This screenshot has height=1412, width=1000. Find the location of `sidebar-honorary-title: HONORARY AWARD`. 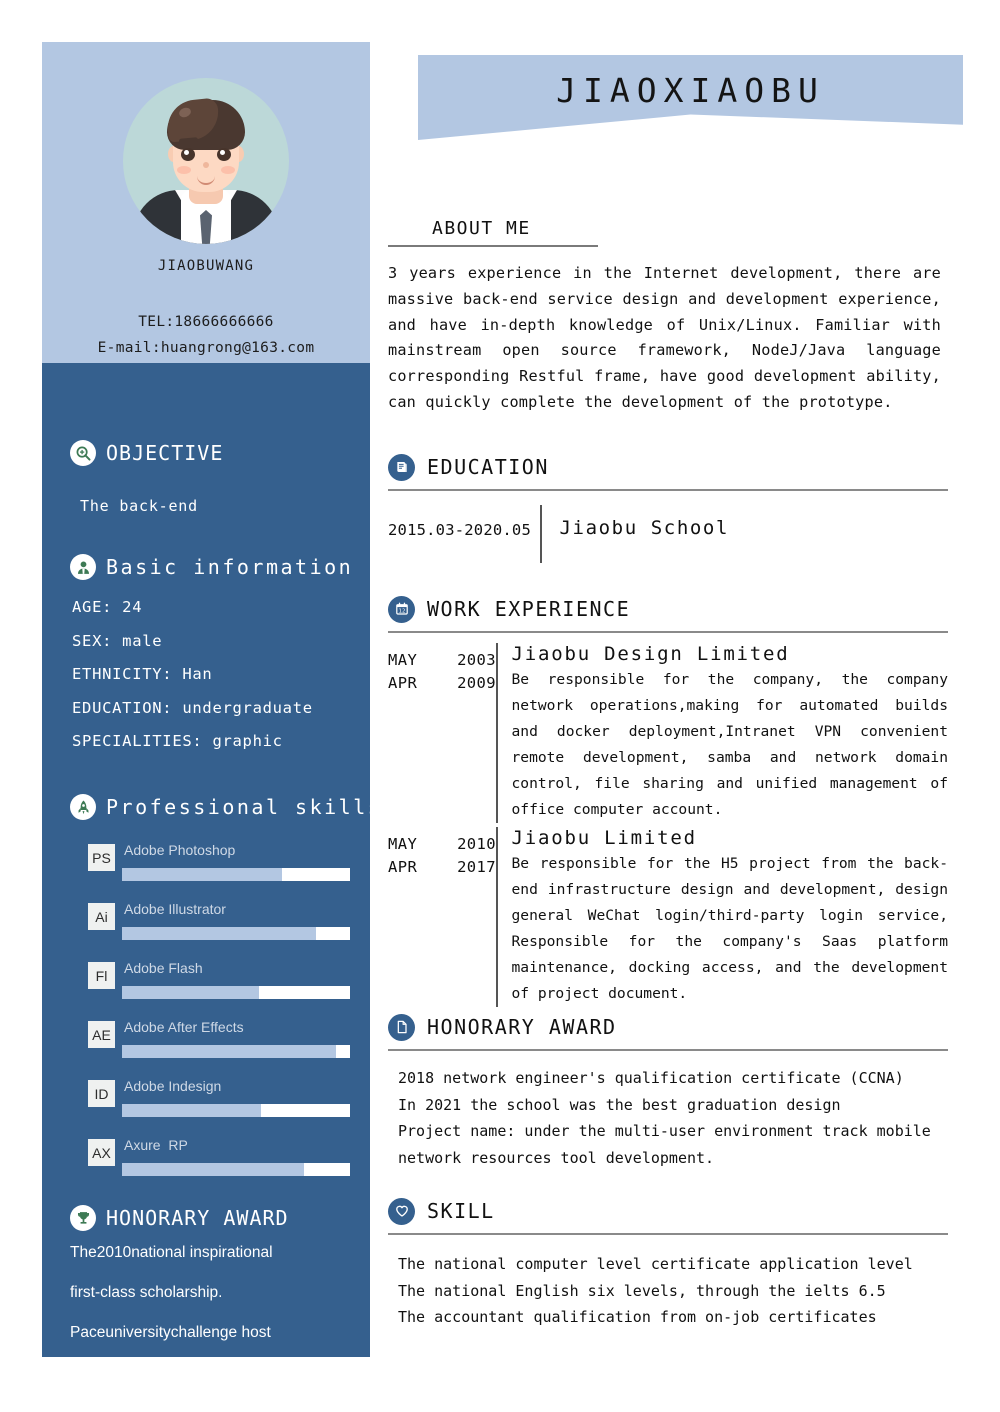

sidebar-honorary-title: HONORARY AWARD is located at coordinates (197, 1218).